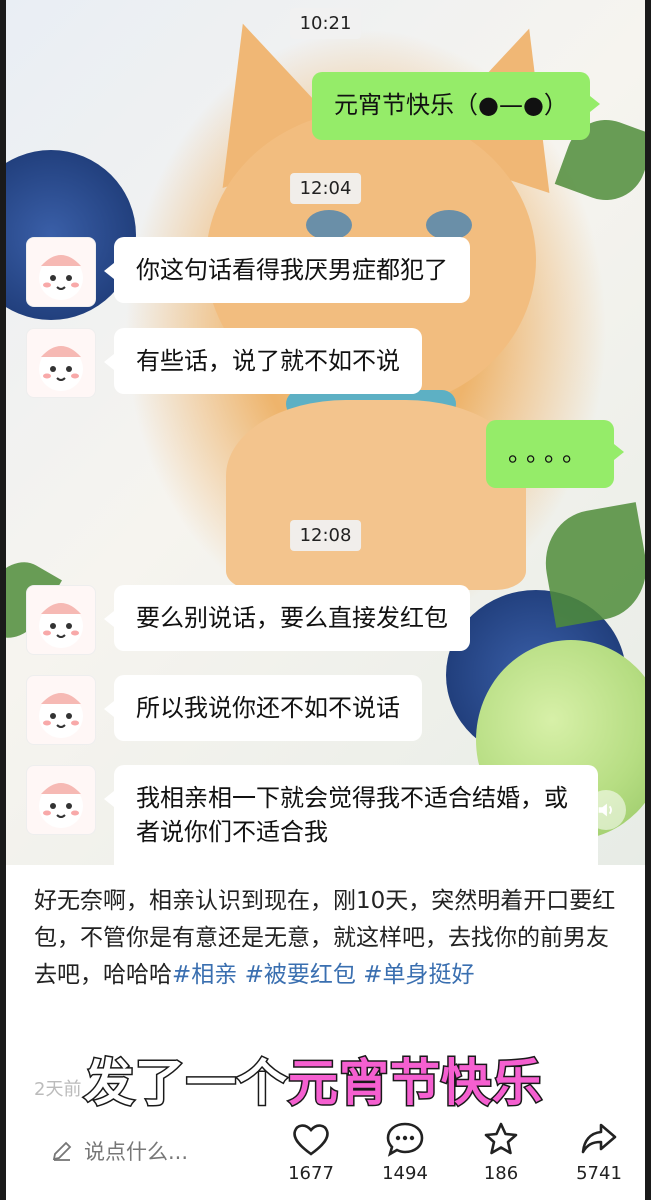 The height and width of the screenshot is (1200, 651). What do you see at coordinates (325, 188) in the screenshot?
I see `chat-timestamp: 12:04` at bounding box center [325, 188].